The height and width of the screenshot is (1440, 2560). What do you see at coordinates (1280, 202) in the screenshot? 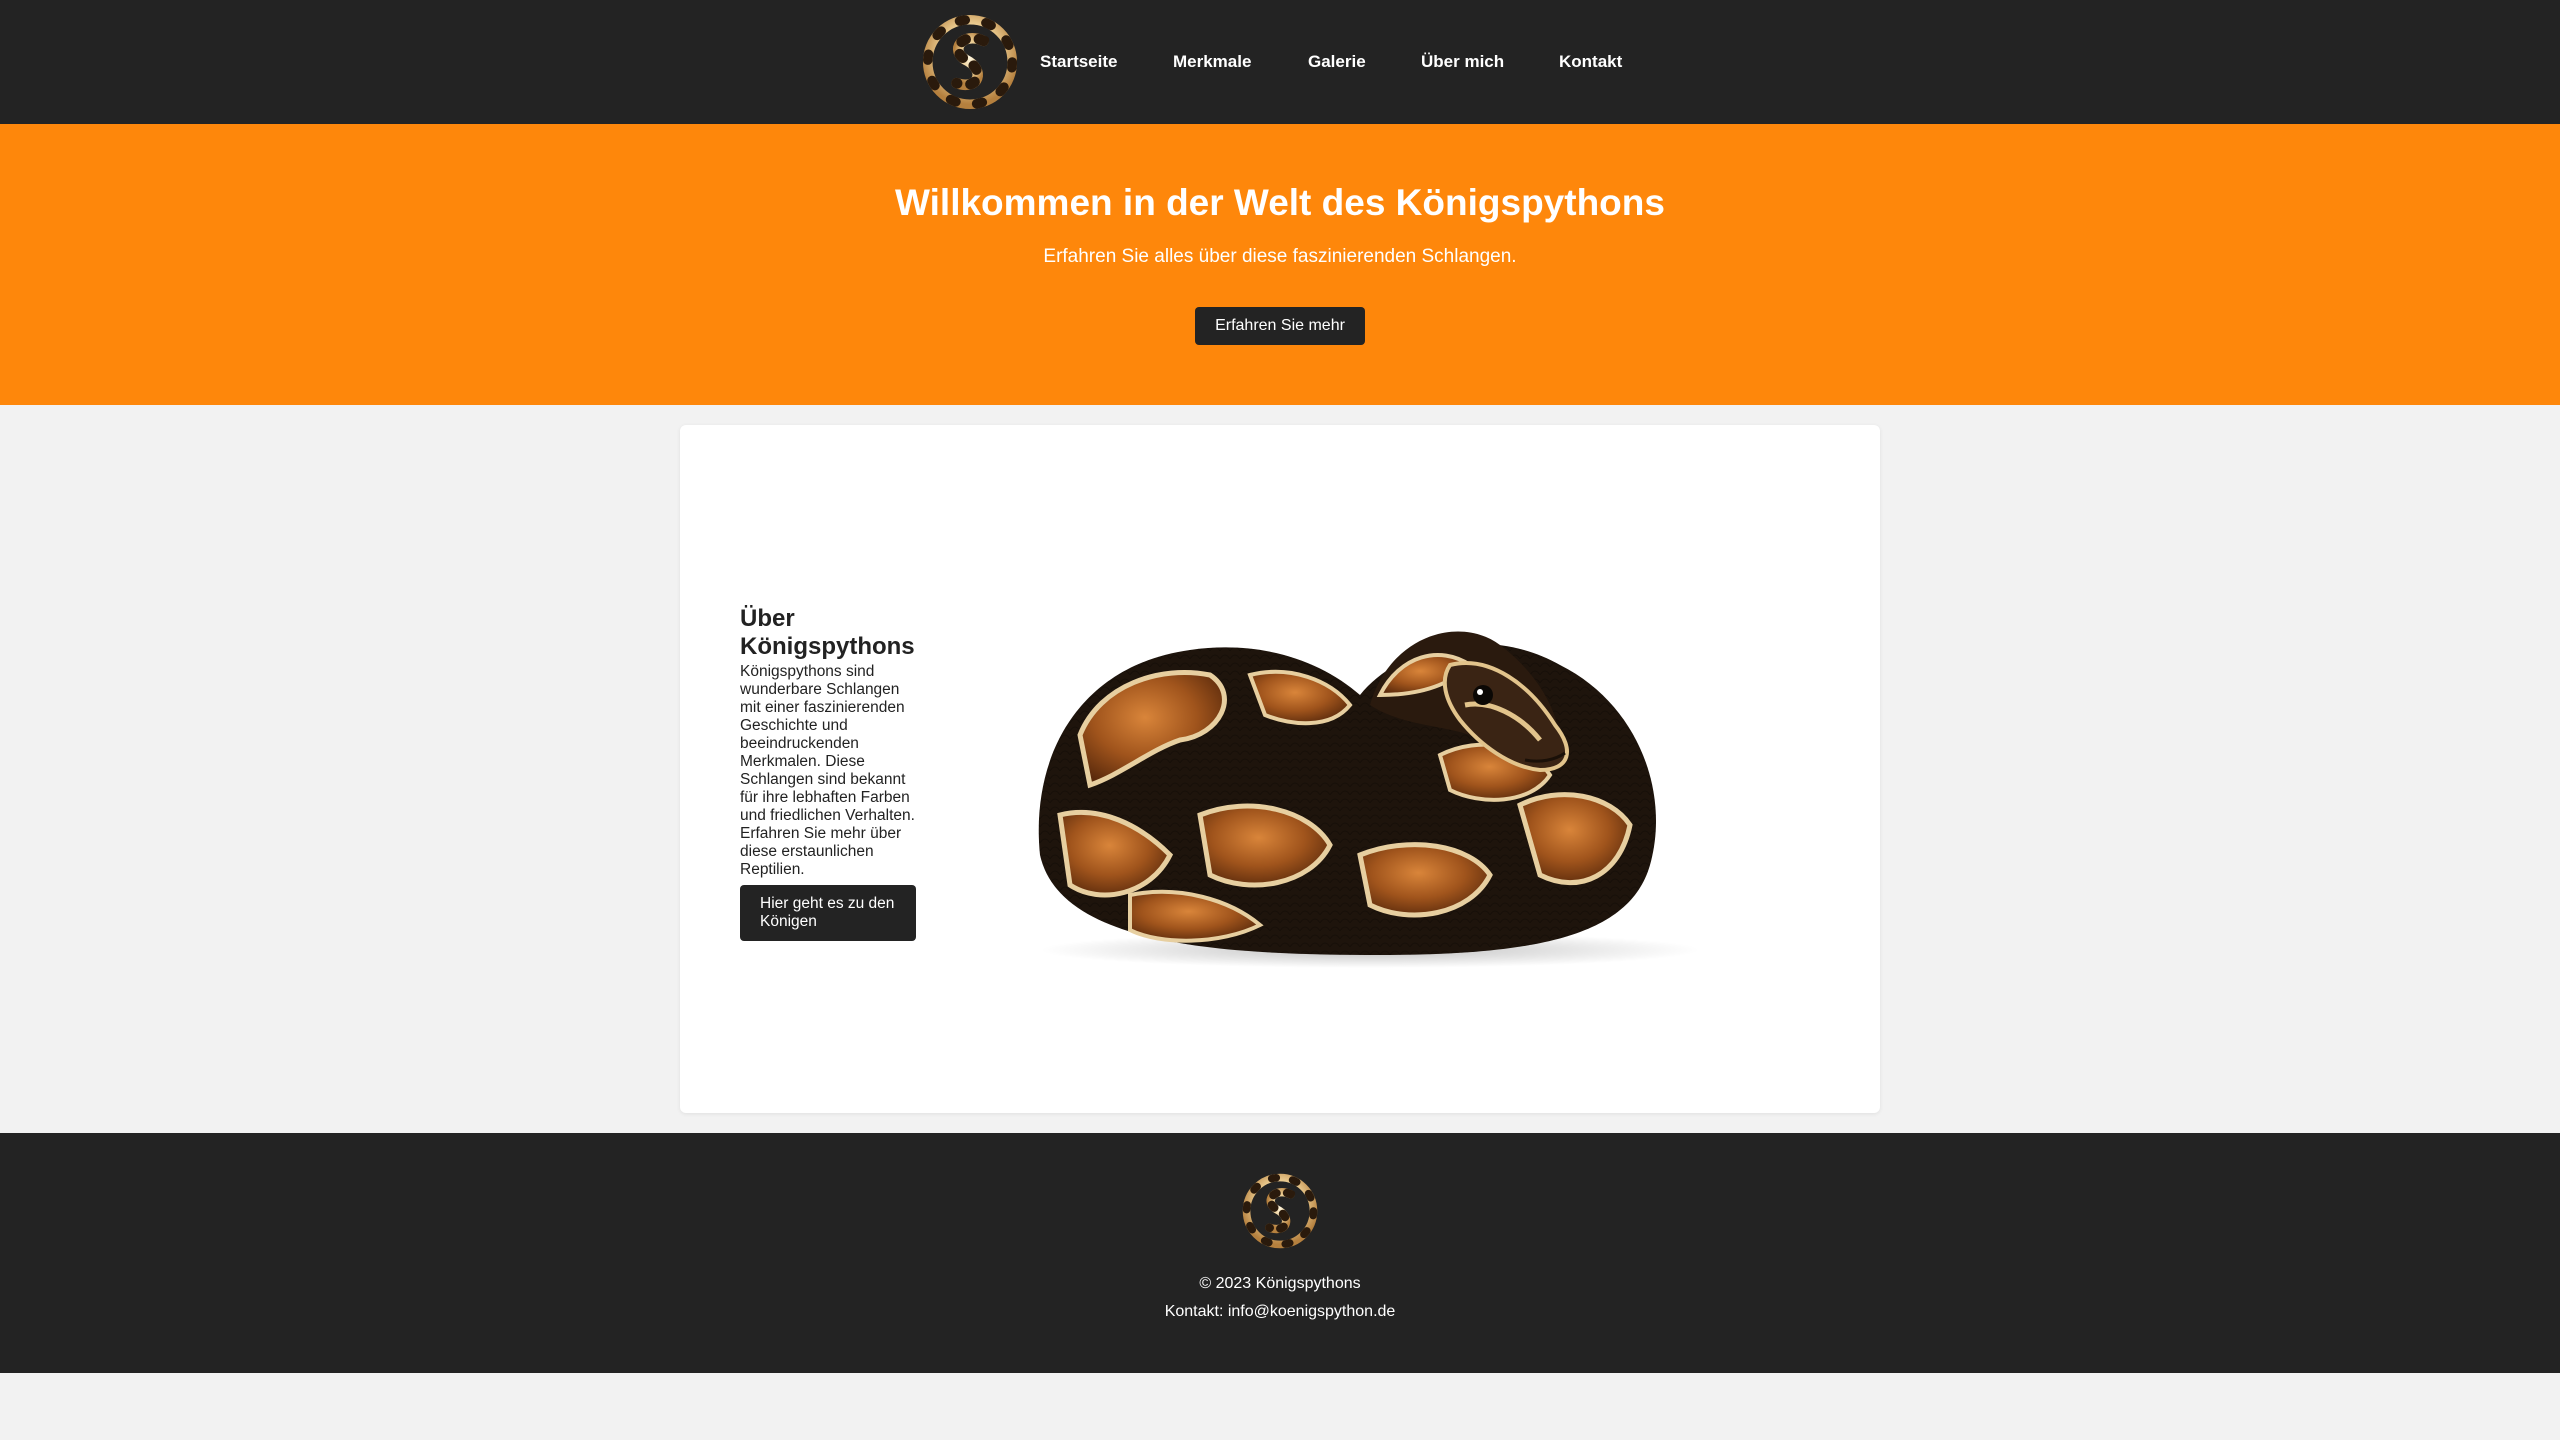
I see `hero-title: Willkommen in der Welt des Königspythons` at bounding box center [1280, 202].